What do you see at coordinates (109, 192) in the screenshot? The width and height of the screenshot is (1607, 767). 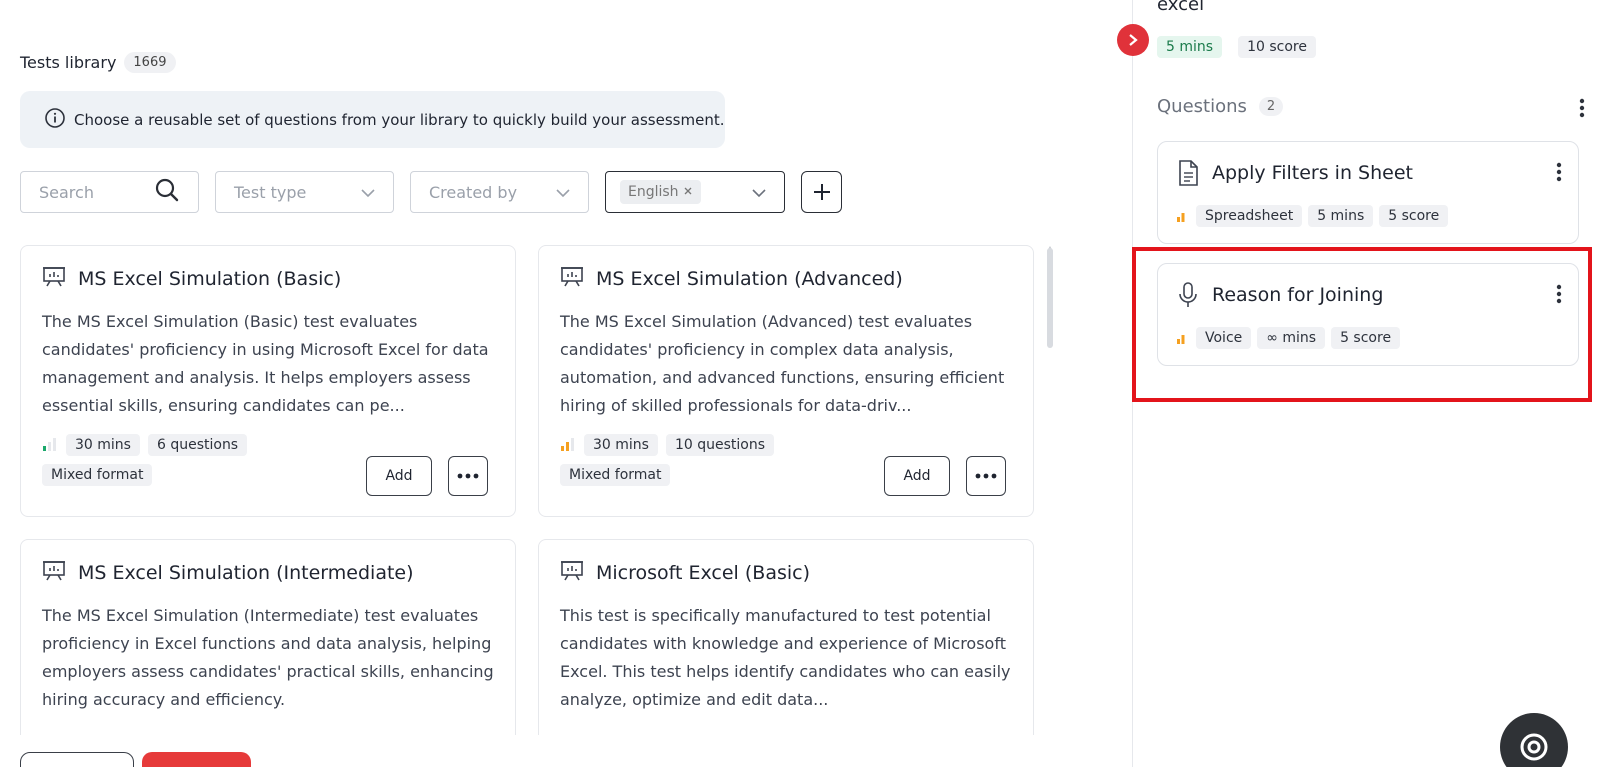 I see `search-input: Search` at bounding box center [109, 192].